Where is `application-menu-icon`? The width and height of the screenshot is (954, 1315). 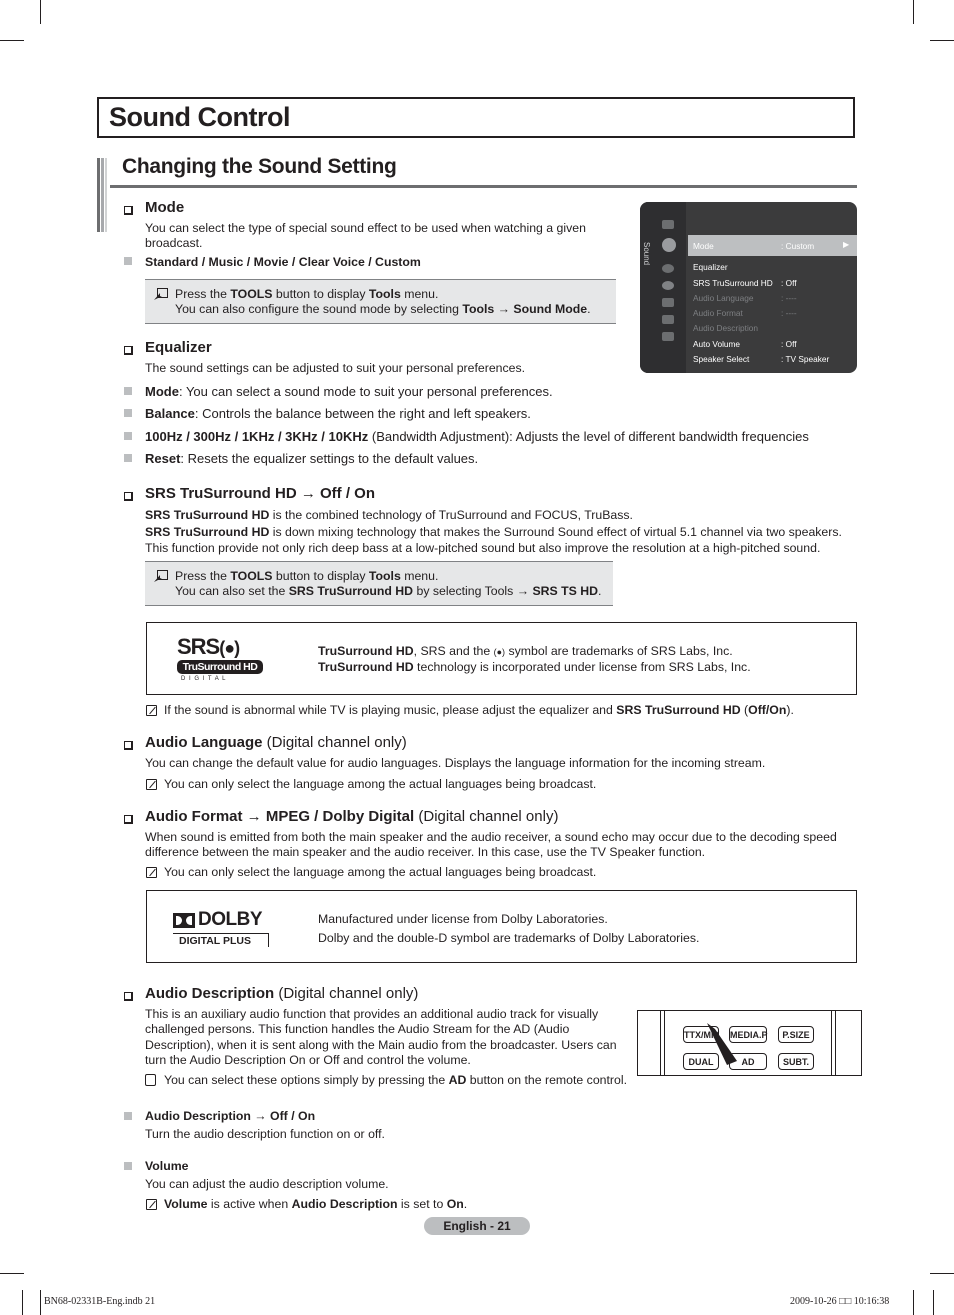
application-menu-icon is located at coordinates (668, 319).